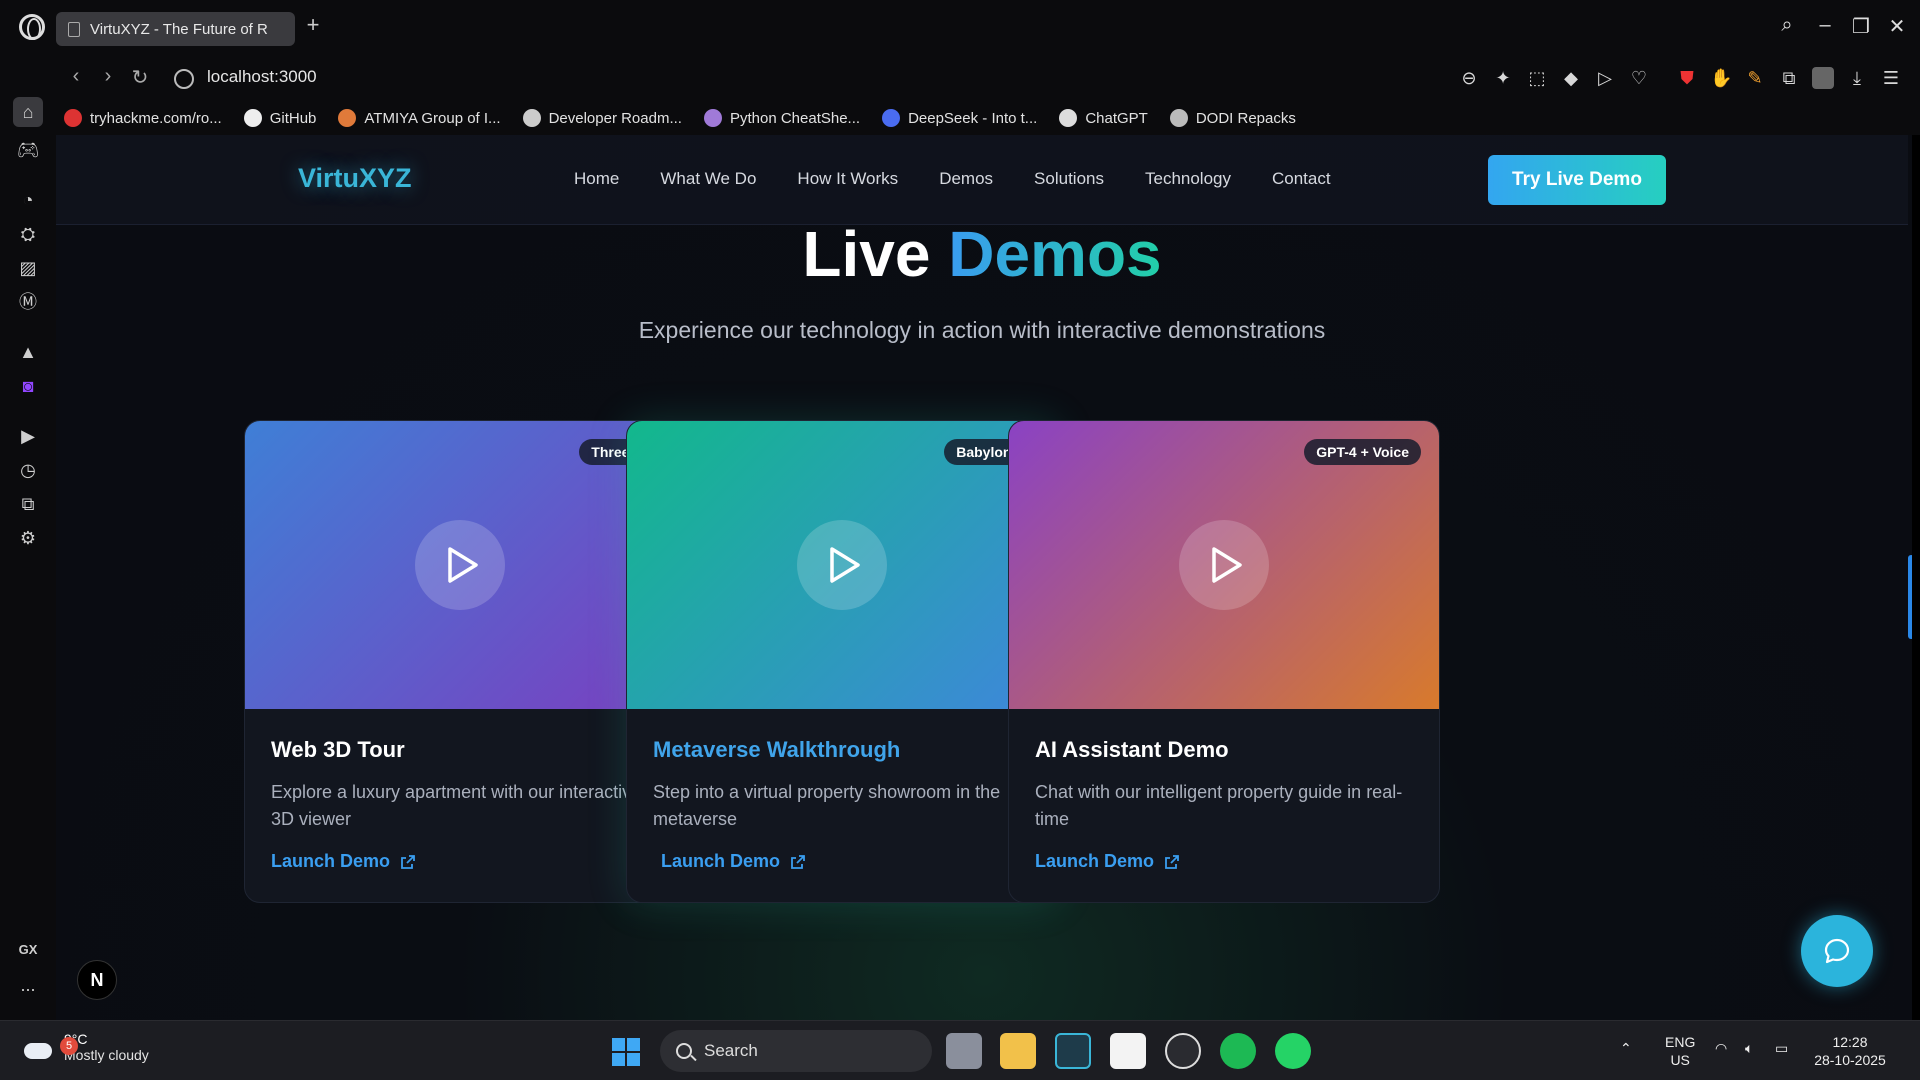 Image resolution: width=1920 pixels, height=1080 pixels. I want to click on browser-tab-bar: VirtuXYZ - The Future of R + ⌕ – ❐ ✕, so click(960, 27).